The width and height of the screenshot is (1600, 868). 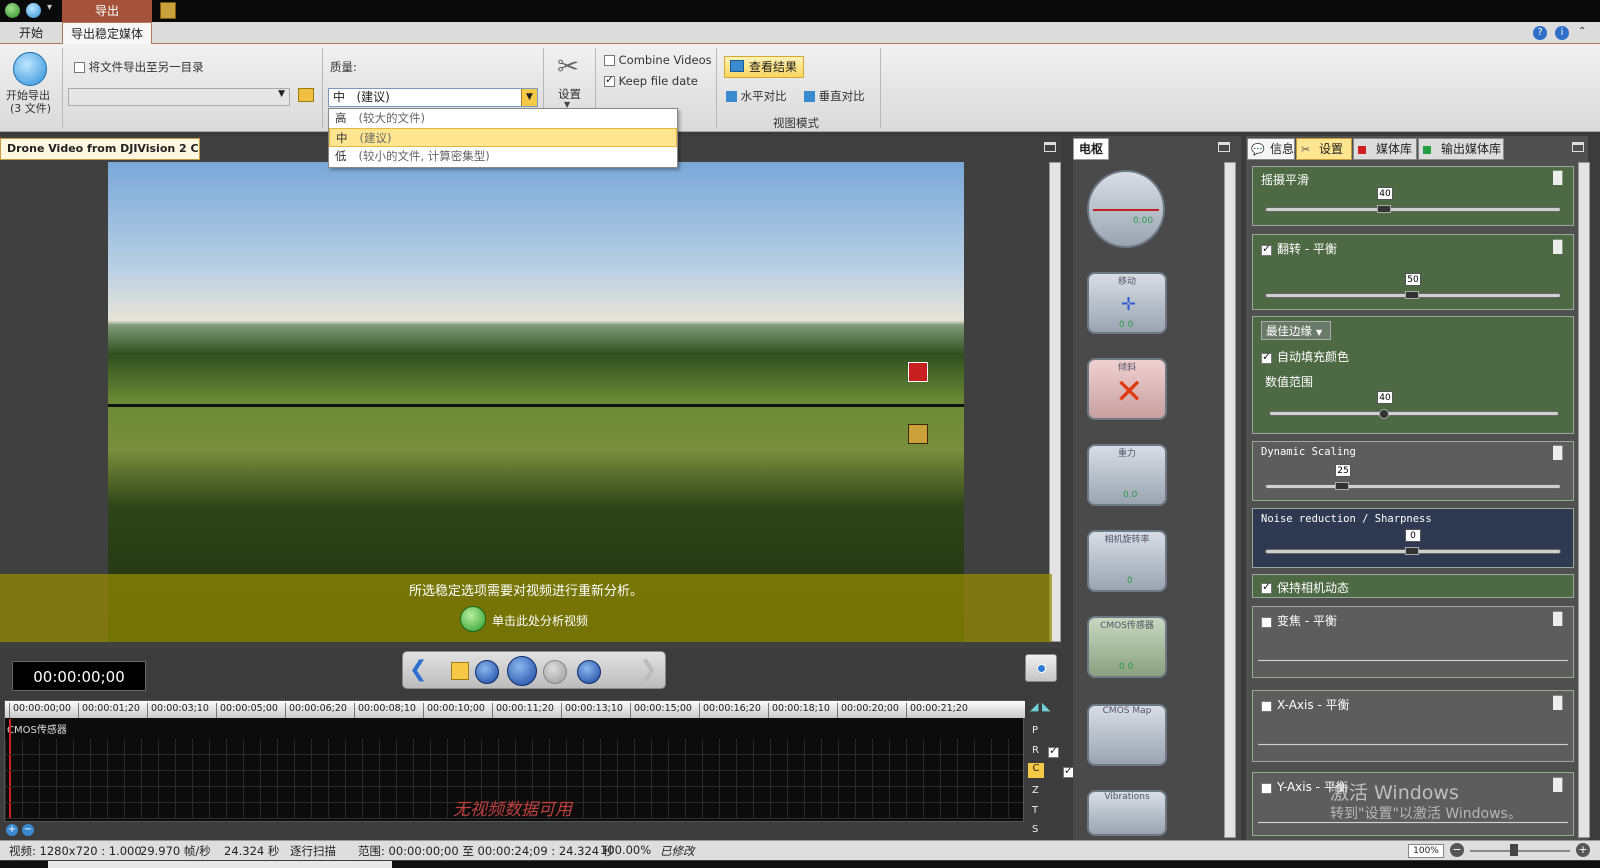 What do you see at coordinates (503, 137) in the screenshot?
I see `quality-option-medium: 中 (建议)` at bounding box center [503, 137].